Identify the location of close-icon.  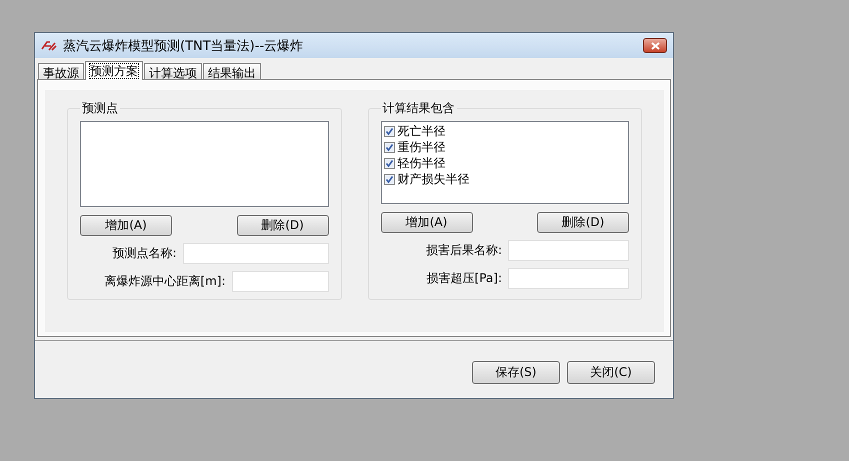
(655, 46).